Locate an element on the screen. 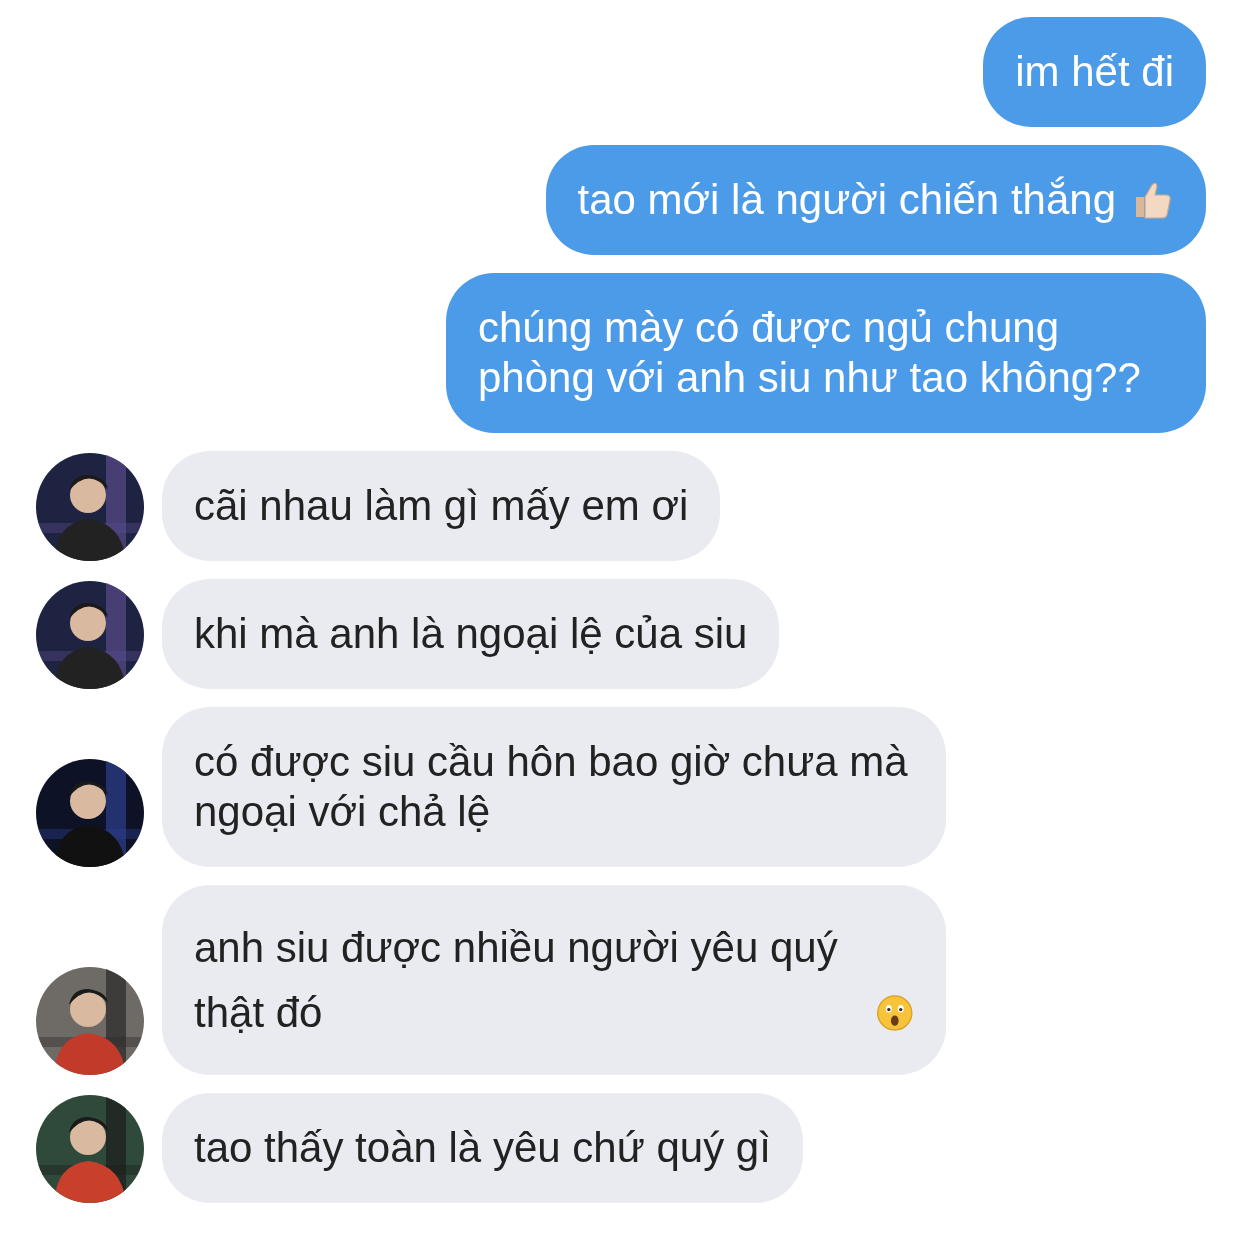 The height and width of the screenshot is (1247, 1242). message-text: chúng mày có được ngủ chung phòng với anh siu như tao không?? is located at coordinates (809, 352).